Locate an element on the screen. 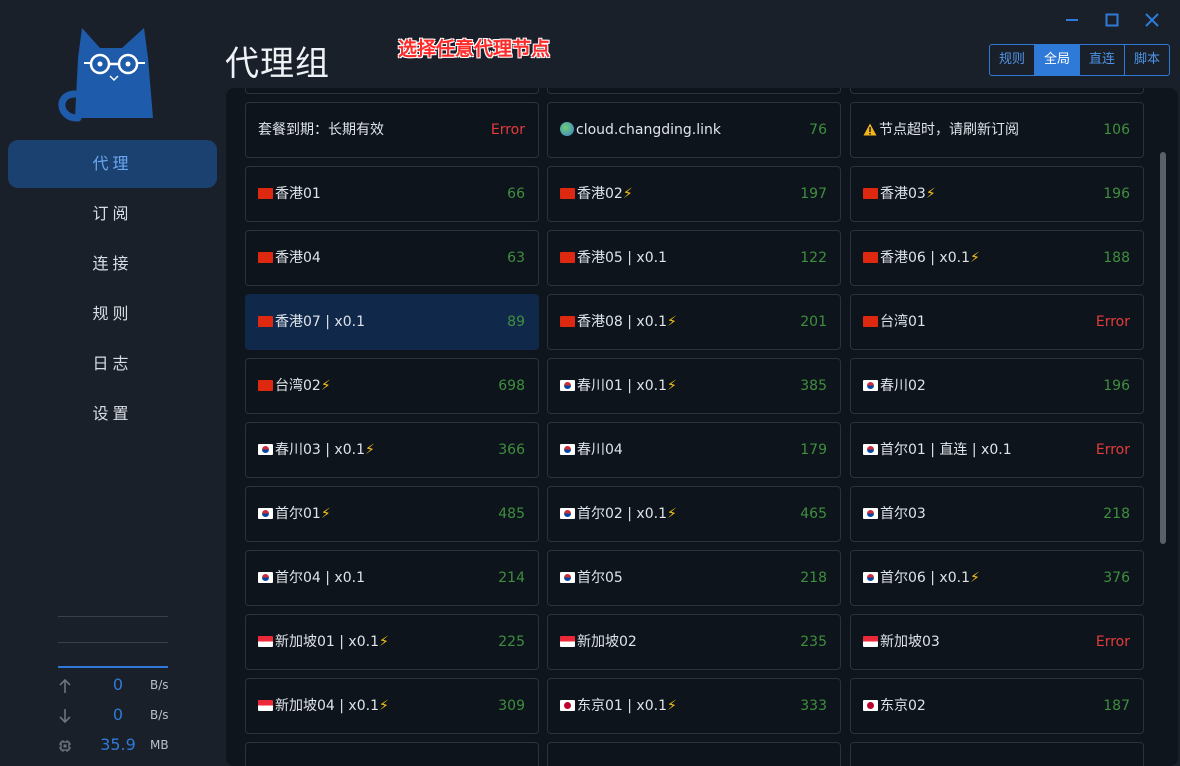 The height and width of the screenshot is (766, 1180). proxy-card: 东京02 187 is located at coordinates (997, 706).